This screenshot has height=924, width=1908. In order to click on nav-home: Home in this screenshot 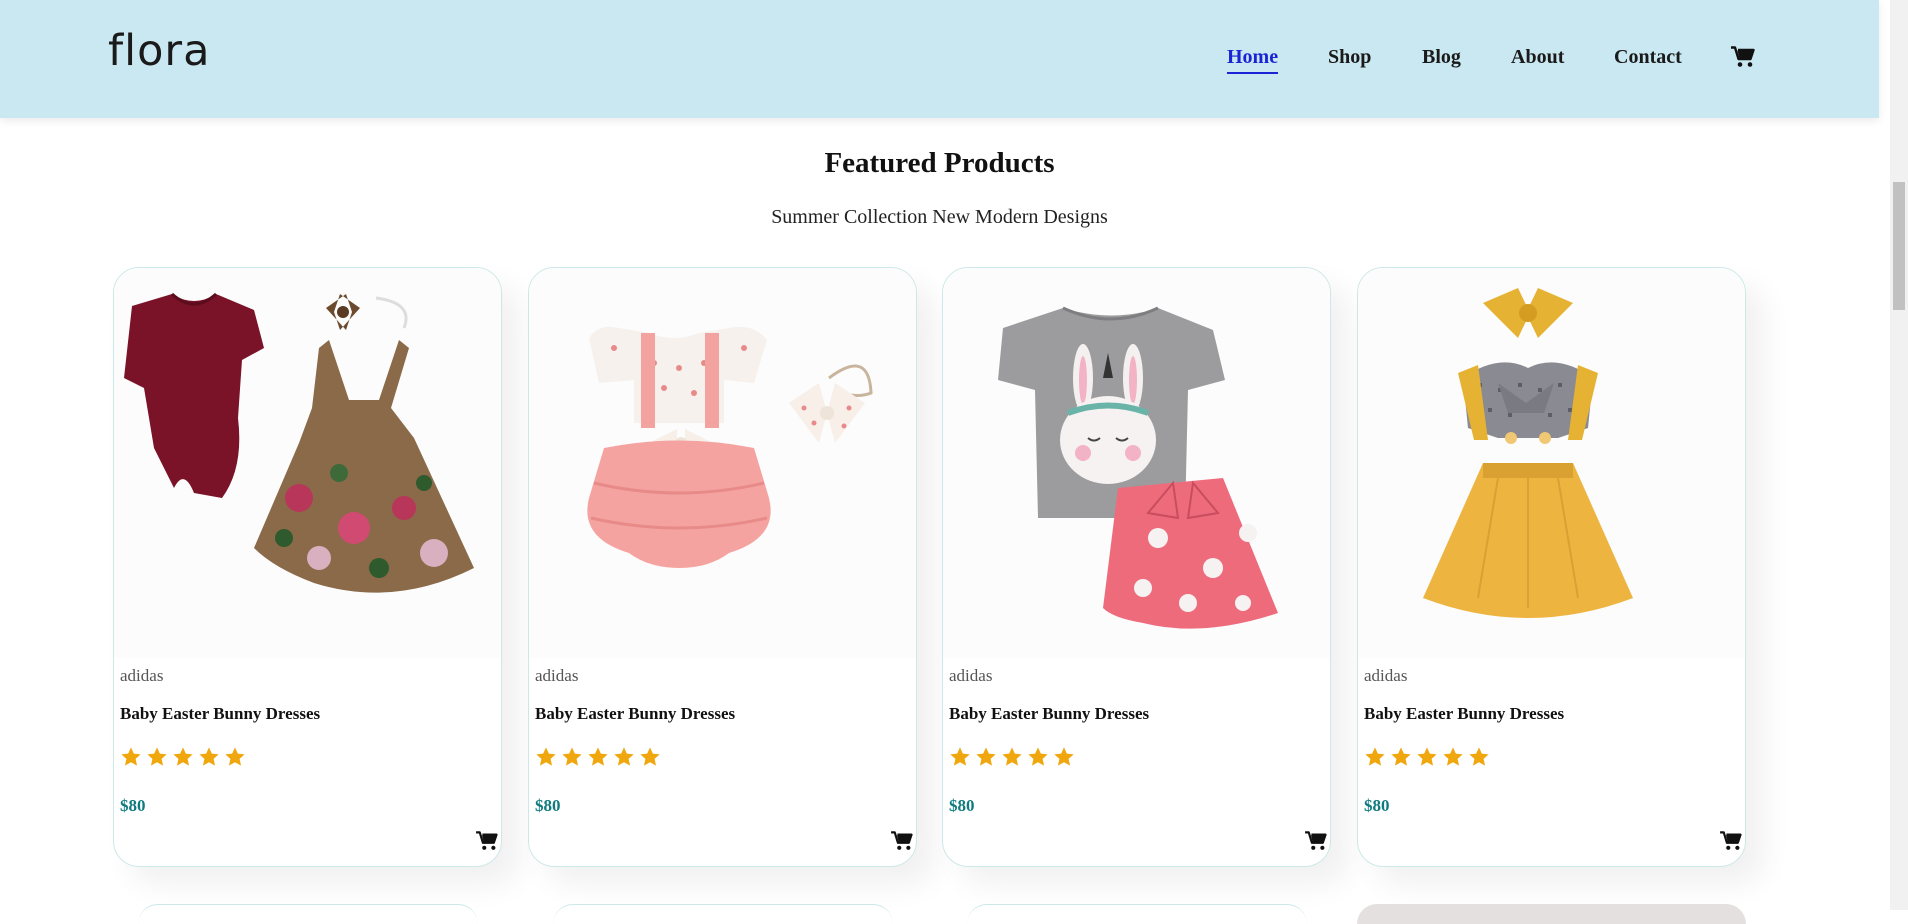, I will do `click(1253, 60)`.